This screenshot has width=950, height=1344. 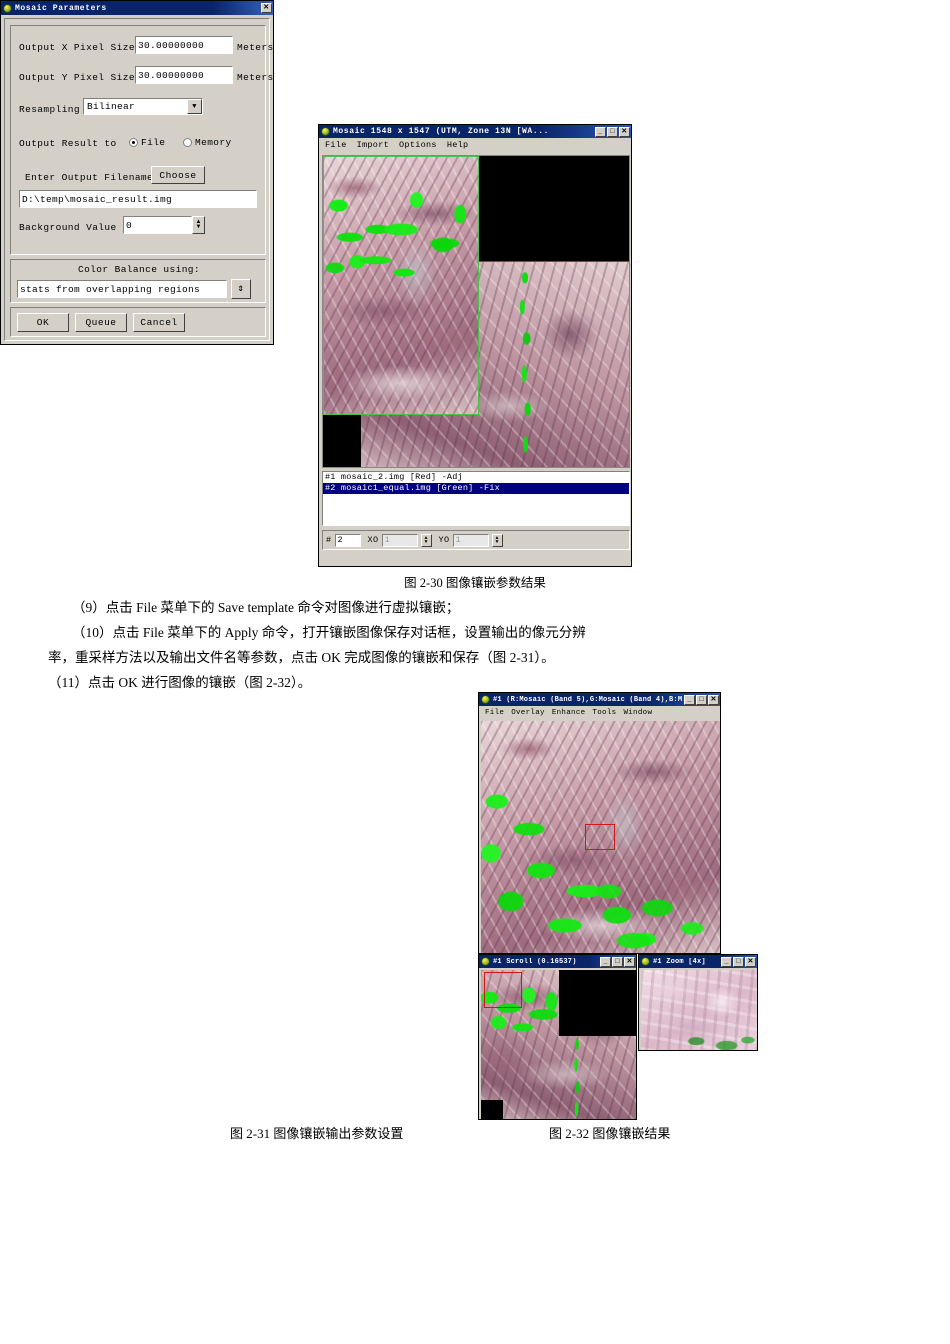 What do you see at coordinates (679, 961) in the screenshot?
I see `zoom-viewer-title: #1 Zoom [4x]` at bounding box center [679, 961].